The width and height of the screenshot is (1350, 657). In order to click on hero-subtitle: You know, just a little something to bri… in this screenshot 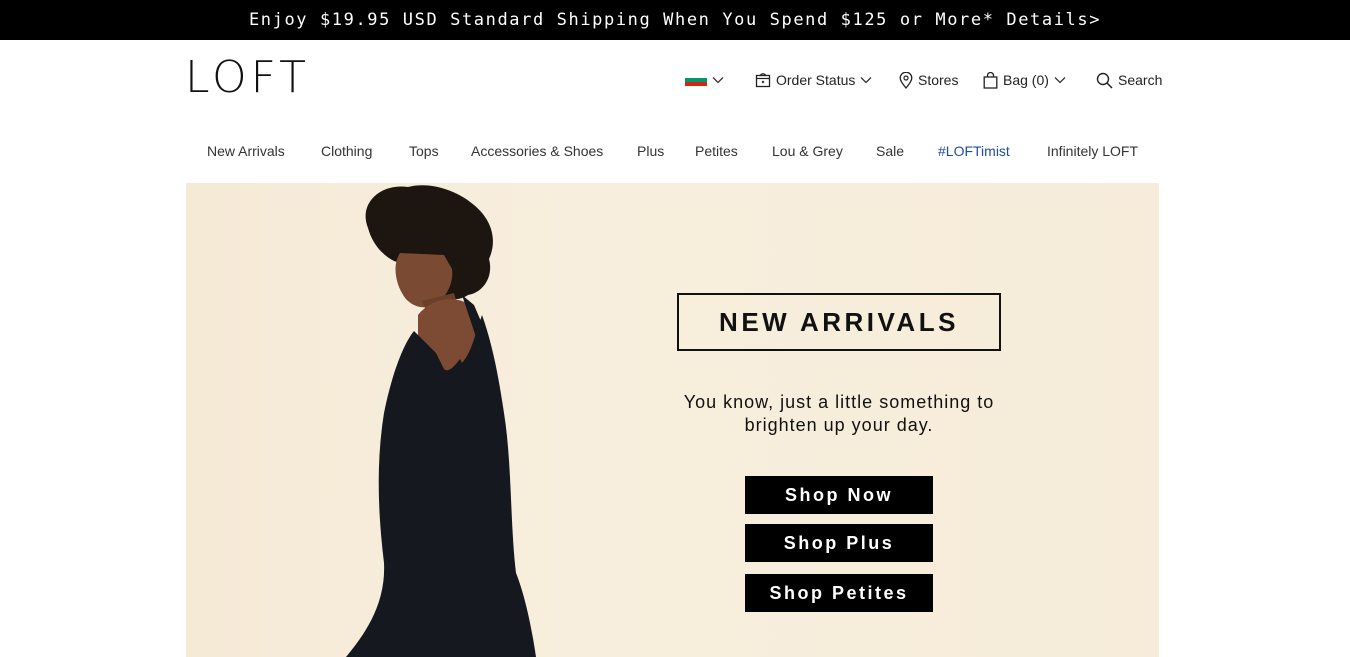, I will do `click(839, 414)`.